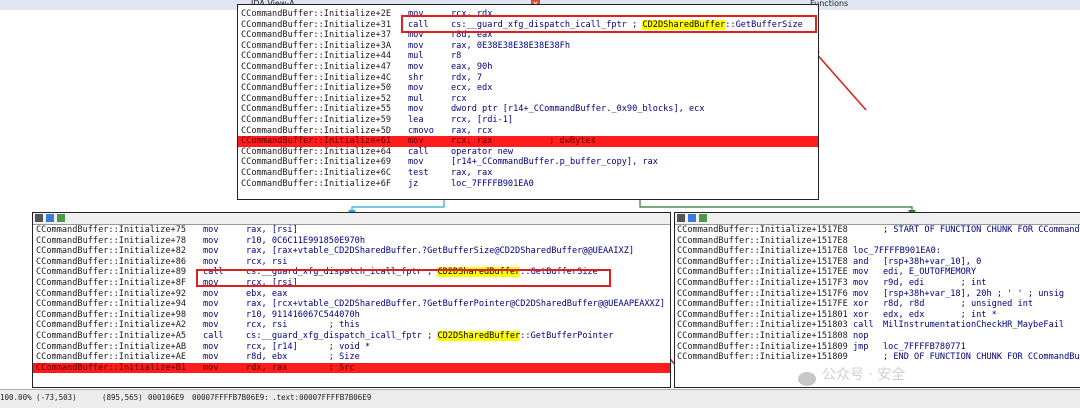 The image size is (1080, 408). What do you see at coordinates (316, 162) in the screenshot?
I see `code-address: CCommandBuffer::Initialize+69` at bounding box center [316, 162].